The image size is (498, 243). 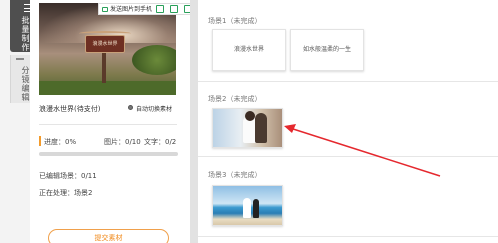 I want to click on annotation-arrow, so click(x=362, y=150).